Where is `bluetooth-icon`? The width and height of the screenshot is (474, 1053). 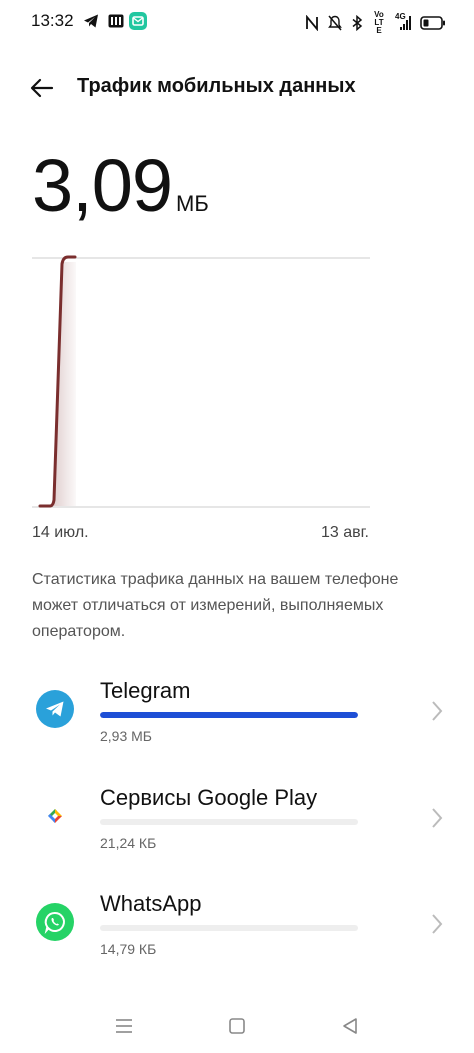
bluetooth-icon is located at coordinates (357, 23).